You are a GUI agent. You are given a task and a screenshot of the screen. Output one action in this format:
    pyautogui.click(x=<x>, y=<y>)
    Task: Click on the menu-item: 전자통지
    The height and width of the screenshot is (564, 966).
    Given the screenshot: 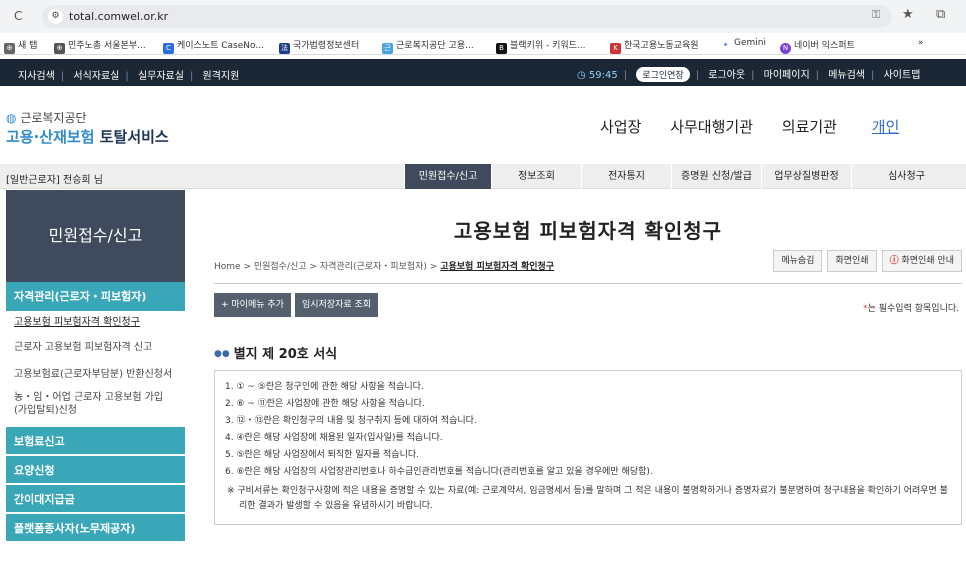 What is the action you would take?
    pyautogui.click(x=626, y=176)
    